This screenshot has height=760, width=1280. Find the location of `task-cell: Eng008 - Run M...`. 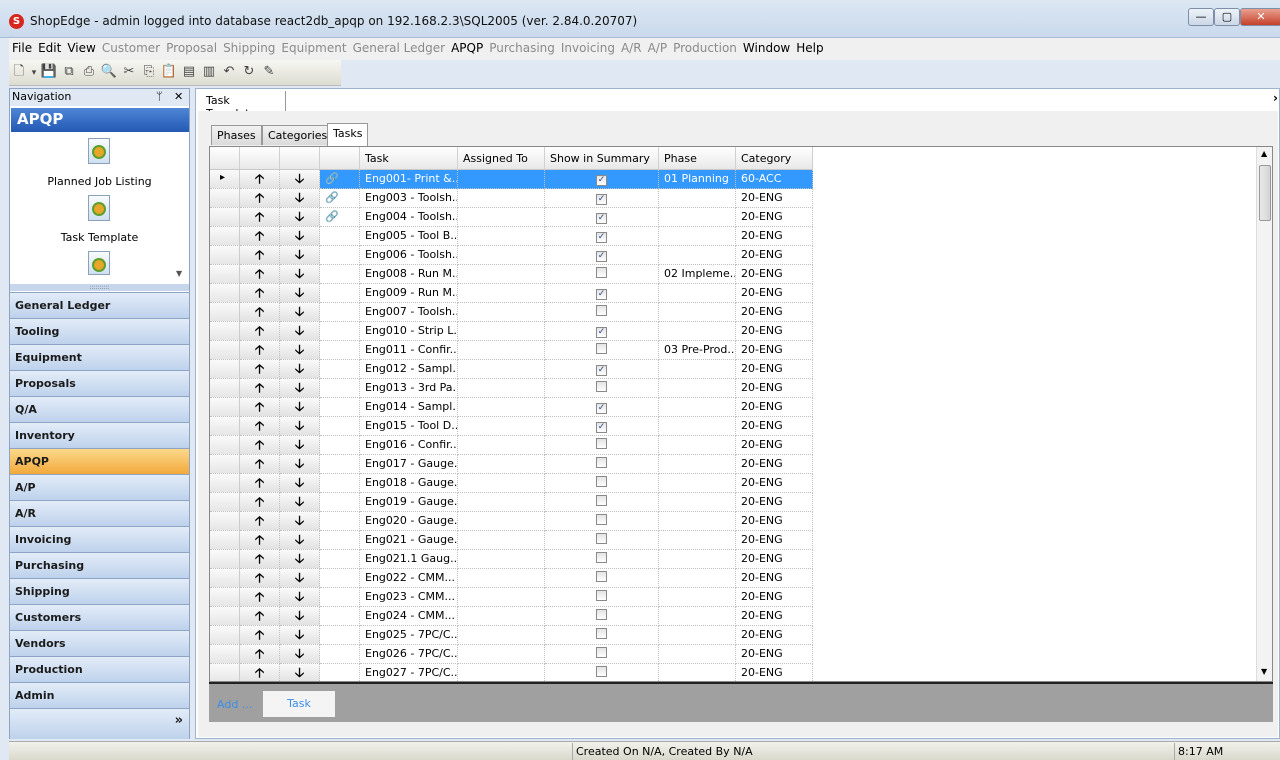

task-cell: Eng008 - Run M... is located at coordinates (409, 274).